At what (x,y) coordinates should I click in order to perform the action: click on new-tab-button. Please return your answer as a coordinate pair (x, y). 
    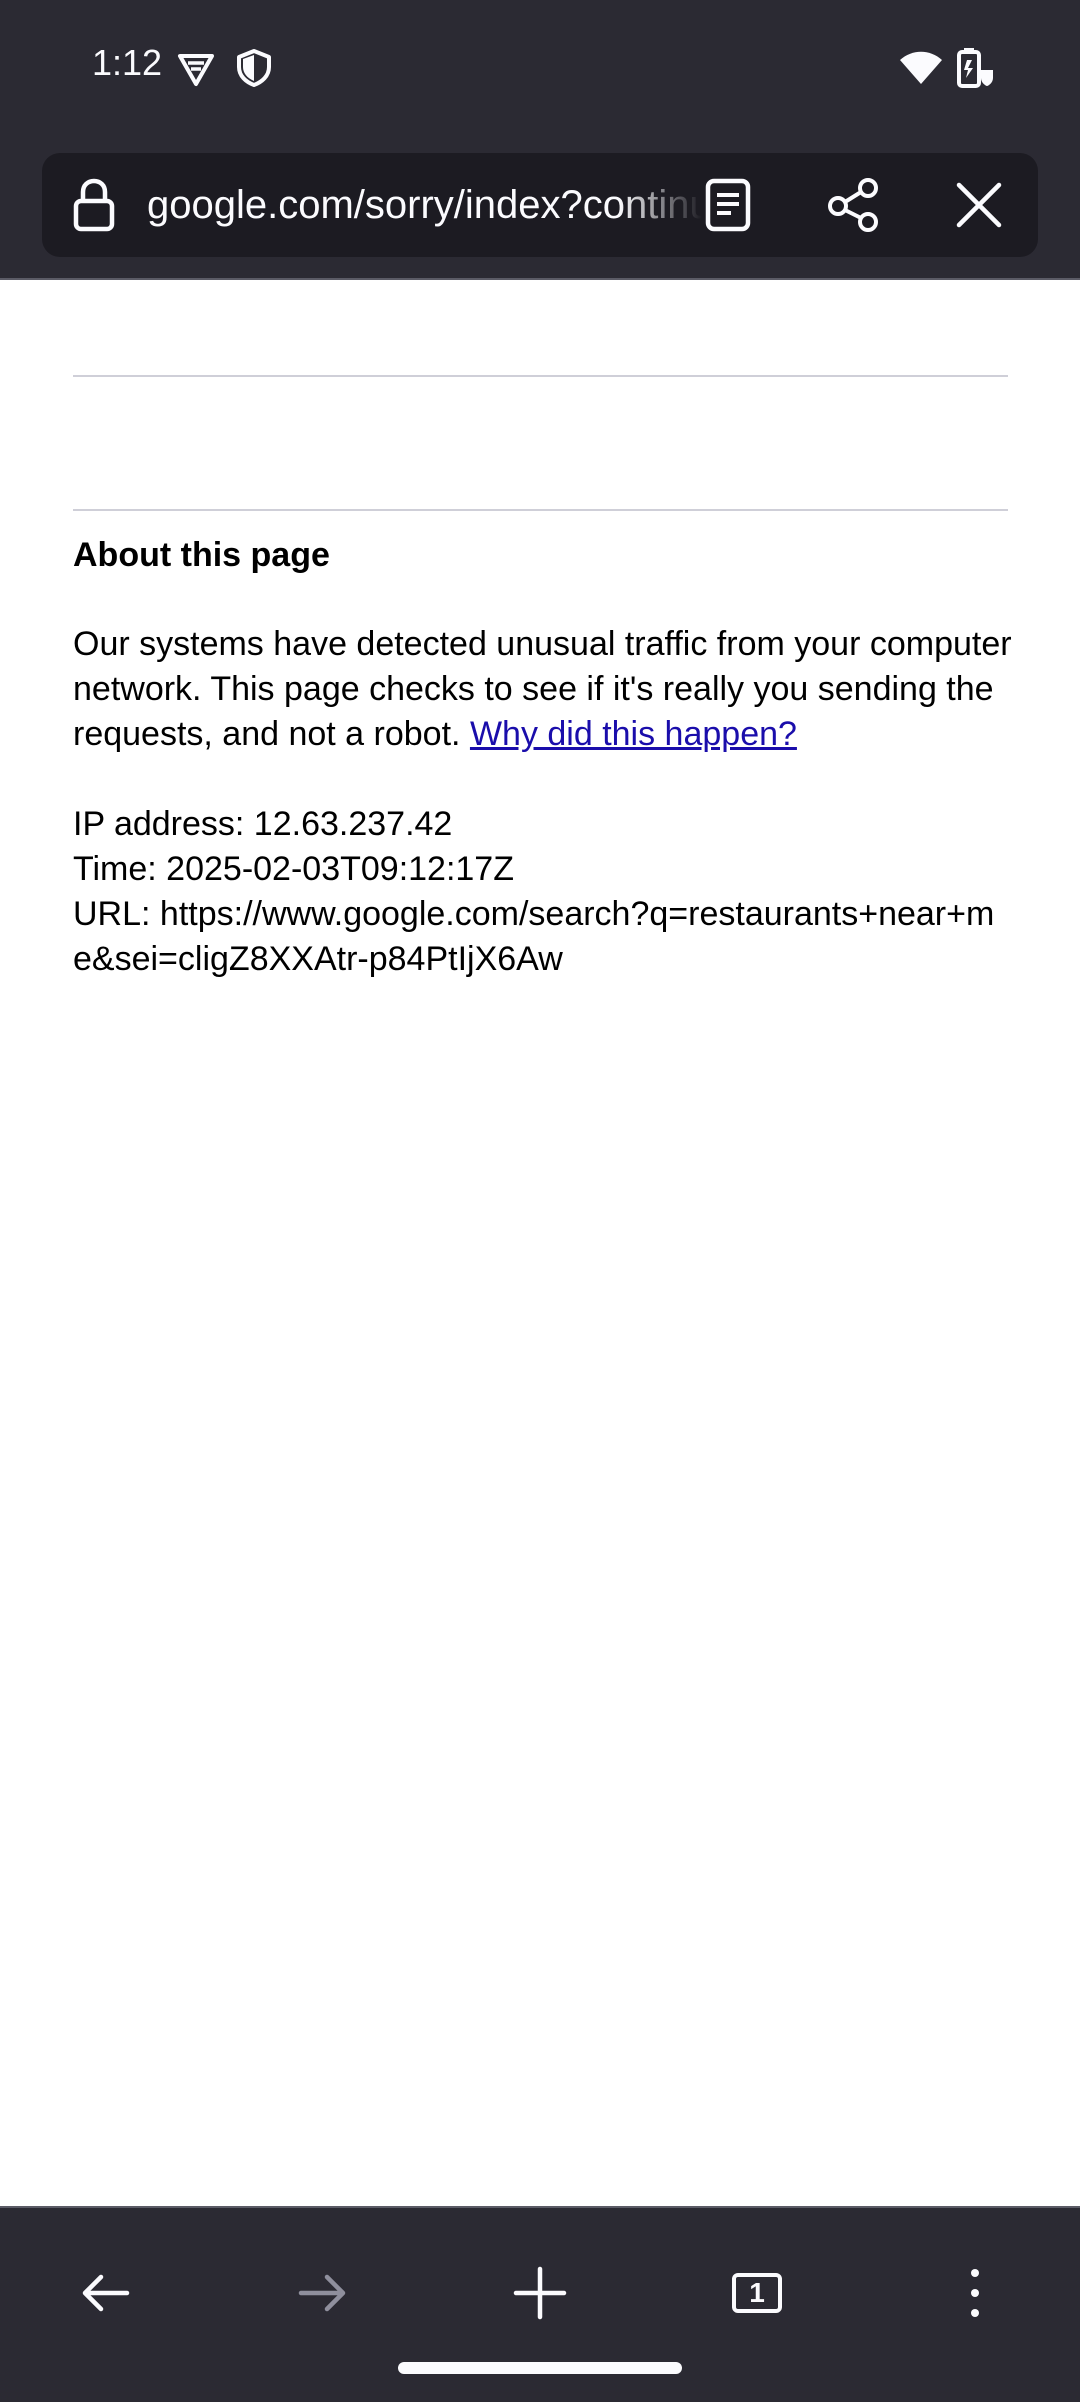
    Looking at the image, I should click on (540, 2293).